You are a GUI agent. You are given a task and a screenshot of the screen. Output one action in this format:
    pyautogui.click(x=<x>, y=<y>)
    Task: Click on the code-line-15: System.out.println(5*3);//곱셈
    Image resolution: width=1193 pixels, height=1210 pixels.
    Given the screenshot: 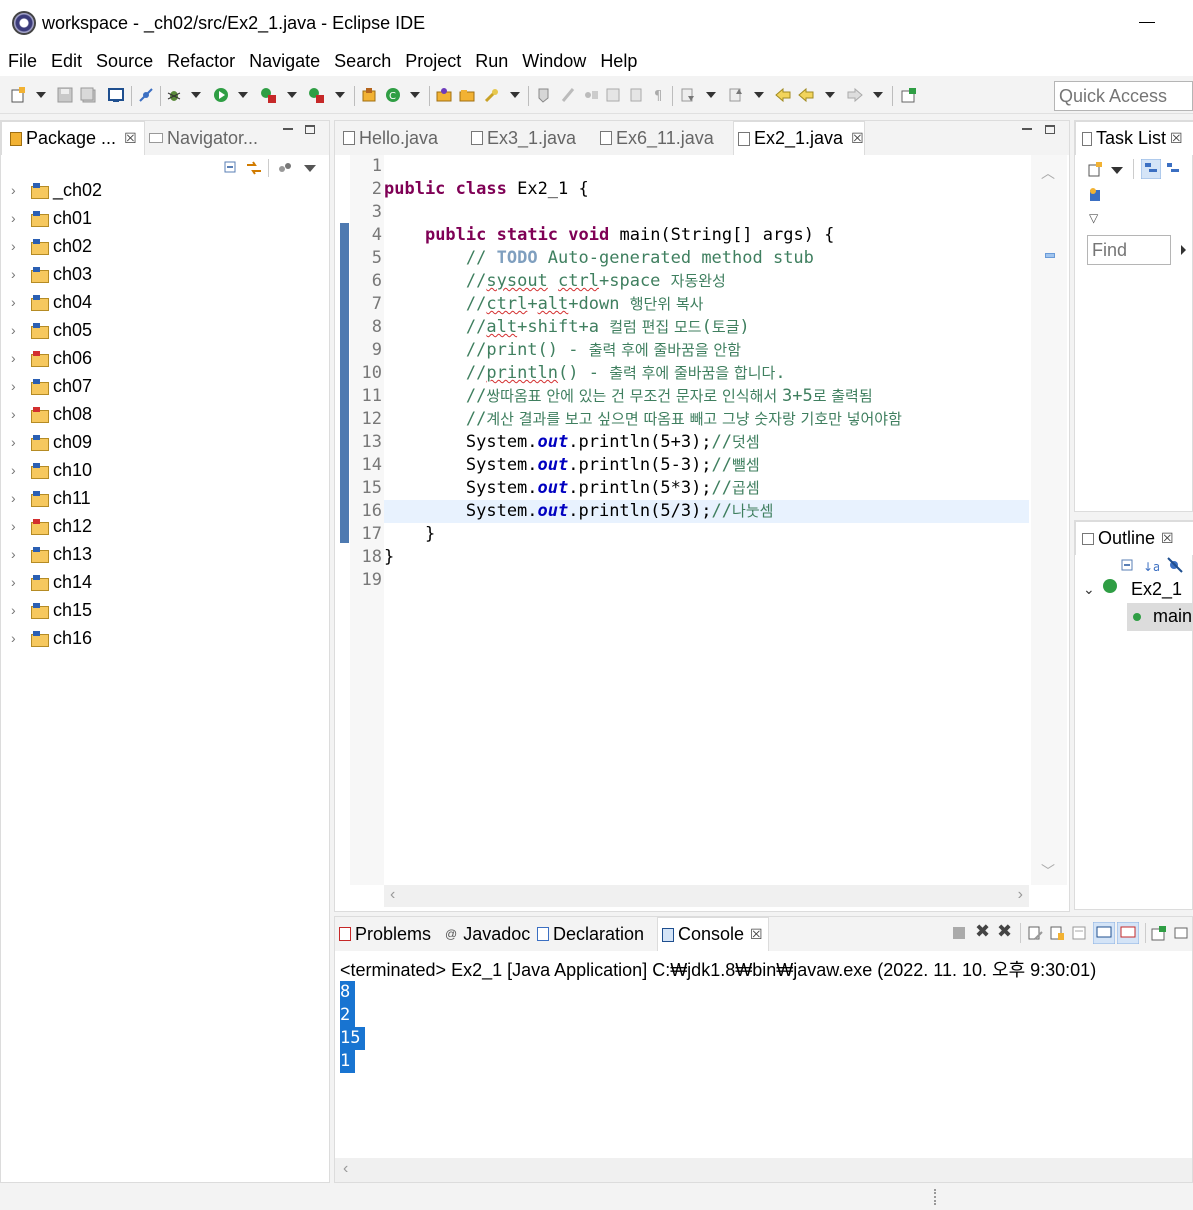 What is the action you would take?
    pyautogui.click(x=706, y=488)
    